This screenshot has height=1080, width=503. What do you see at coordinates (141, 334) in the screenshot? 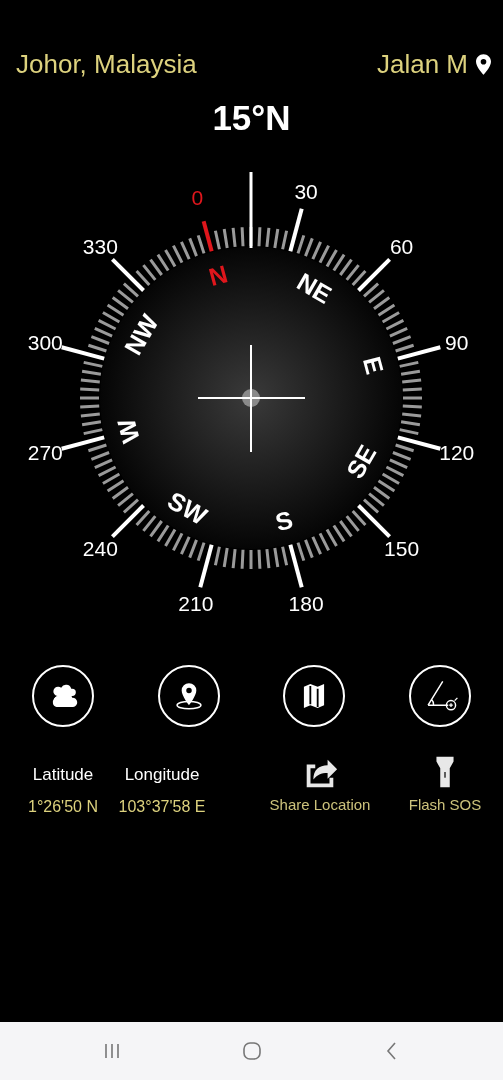
I see `direction-letter: NW` at bounding box center [141, 334].